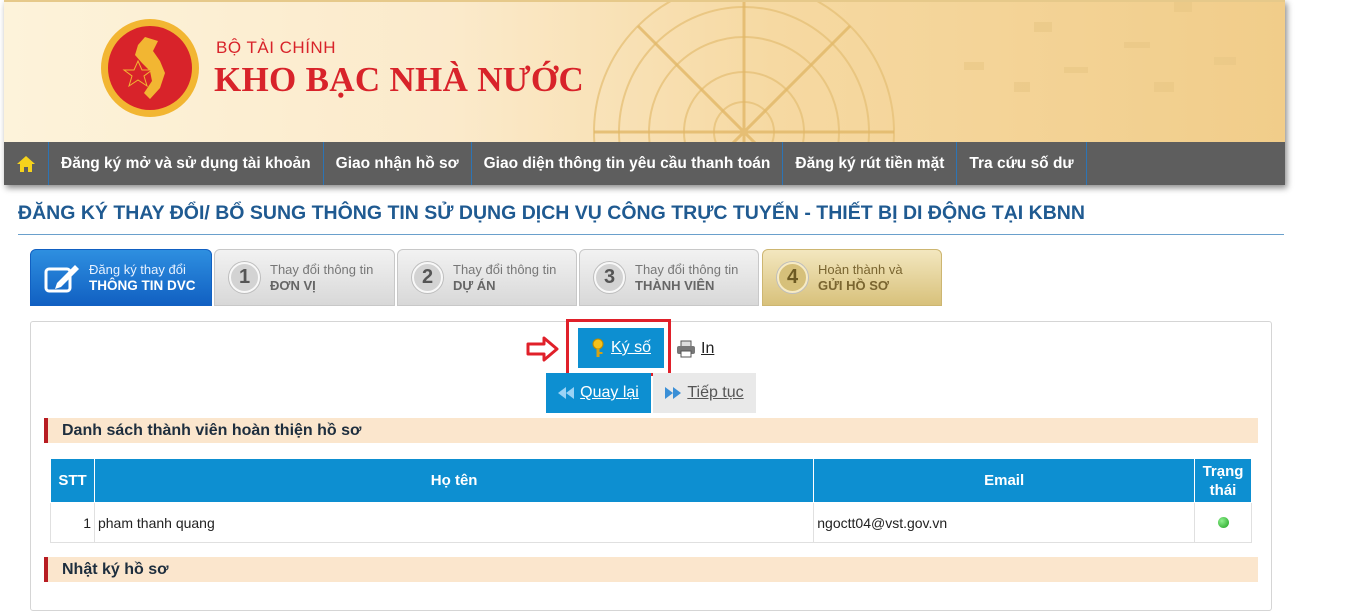  I want to click on print-button: In, so click(695, 349).